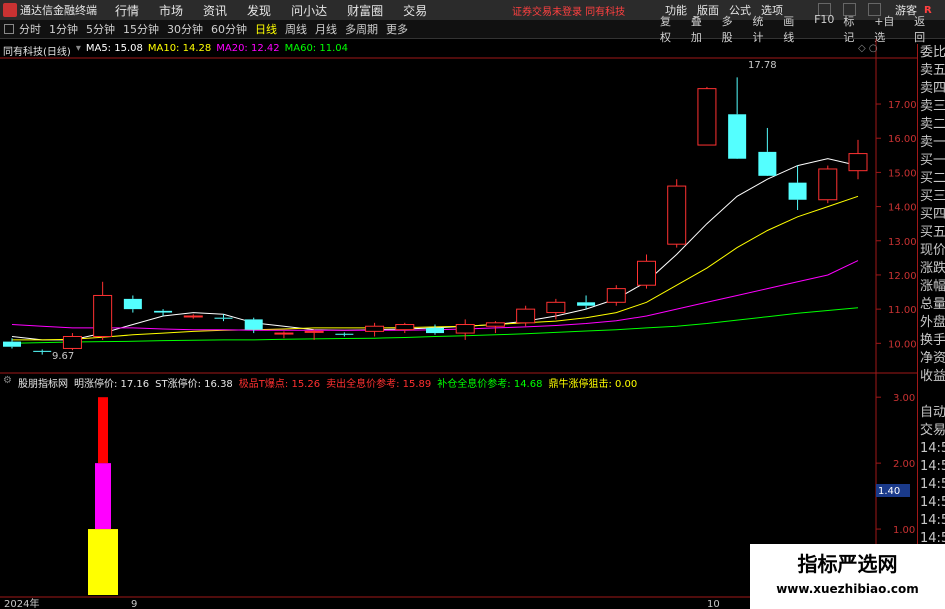 This screenshot has height=609, width=945. Describe the element at coordinates (902, 139) in the screenshot. I see `price-tick-label: 16.00` at that location.